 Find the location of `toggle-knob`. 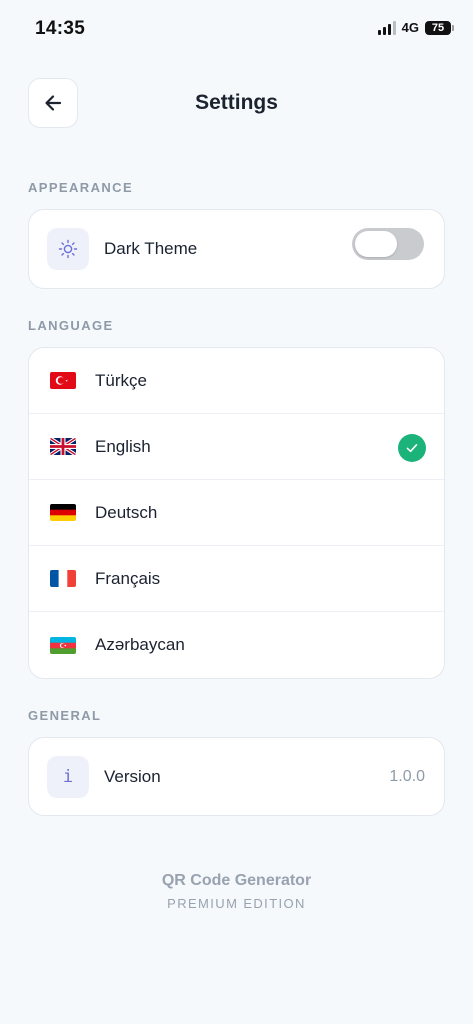

toggle-knob is located at coordinates (376, 244).